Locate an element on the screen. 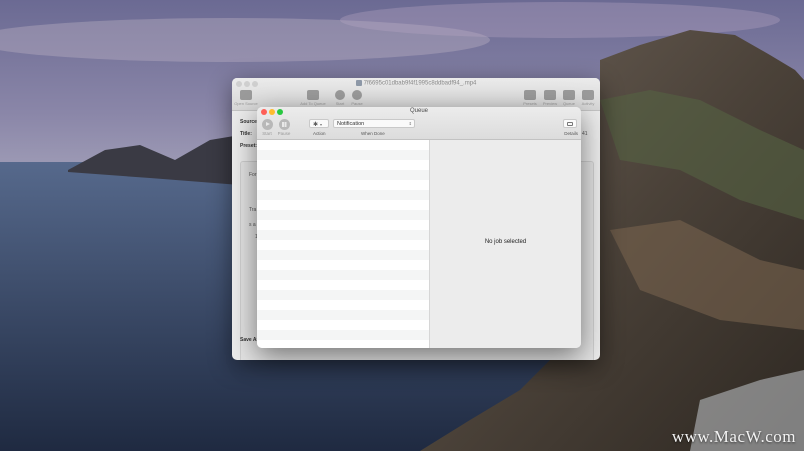  settings-row-a: s a is located at coordinates (252, 225).